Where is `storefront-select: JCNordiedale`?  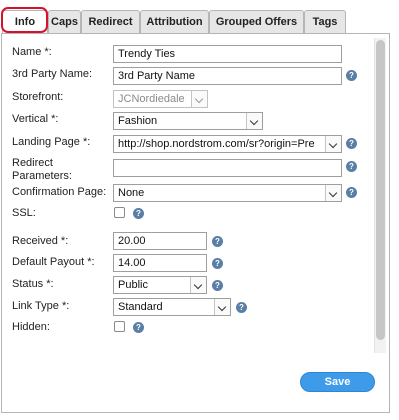
storefront-select: JCNordiedale is located at coordinates (160, 99).